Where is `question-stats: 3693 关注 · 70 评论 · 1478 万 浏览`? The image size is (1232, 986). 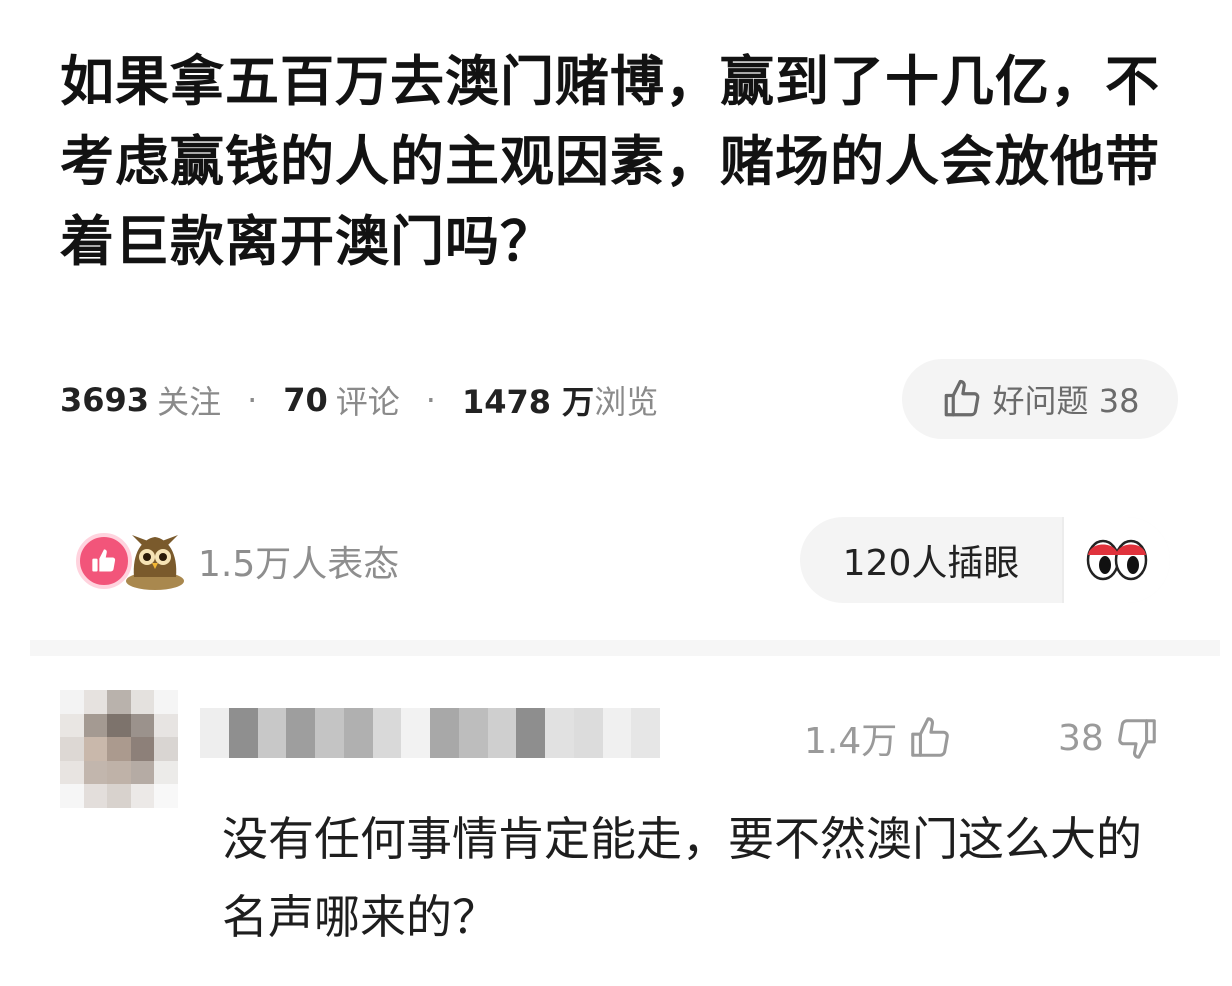
question-stats: 3693 关注 · 70 评论 · 1478 万 浏览 is located at coordinates (359, 400).